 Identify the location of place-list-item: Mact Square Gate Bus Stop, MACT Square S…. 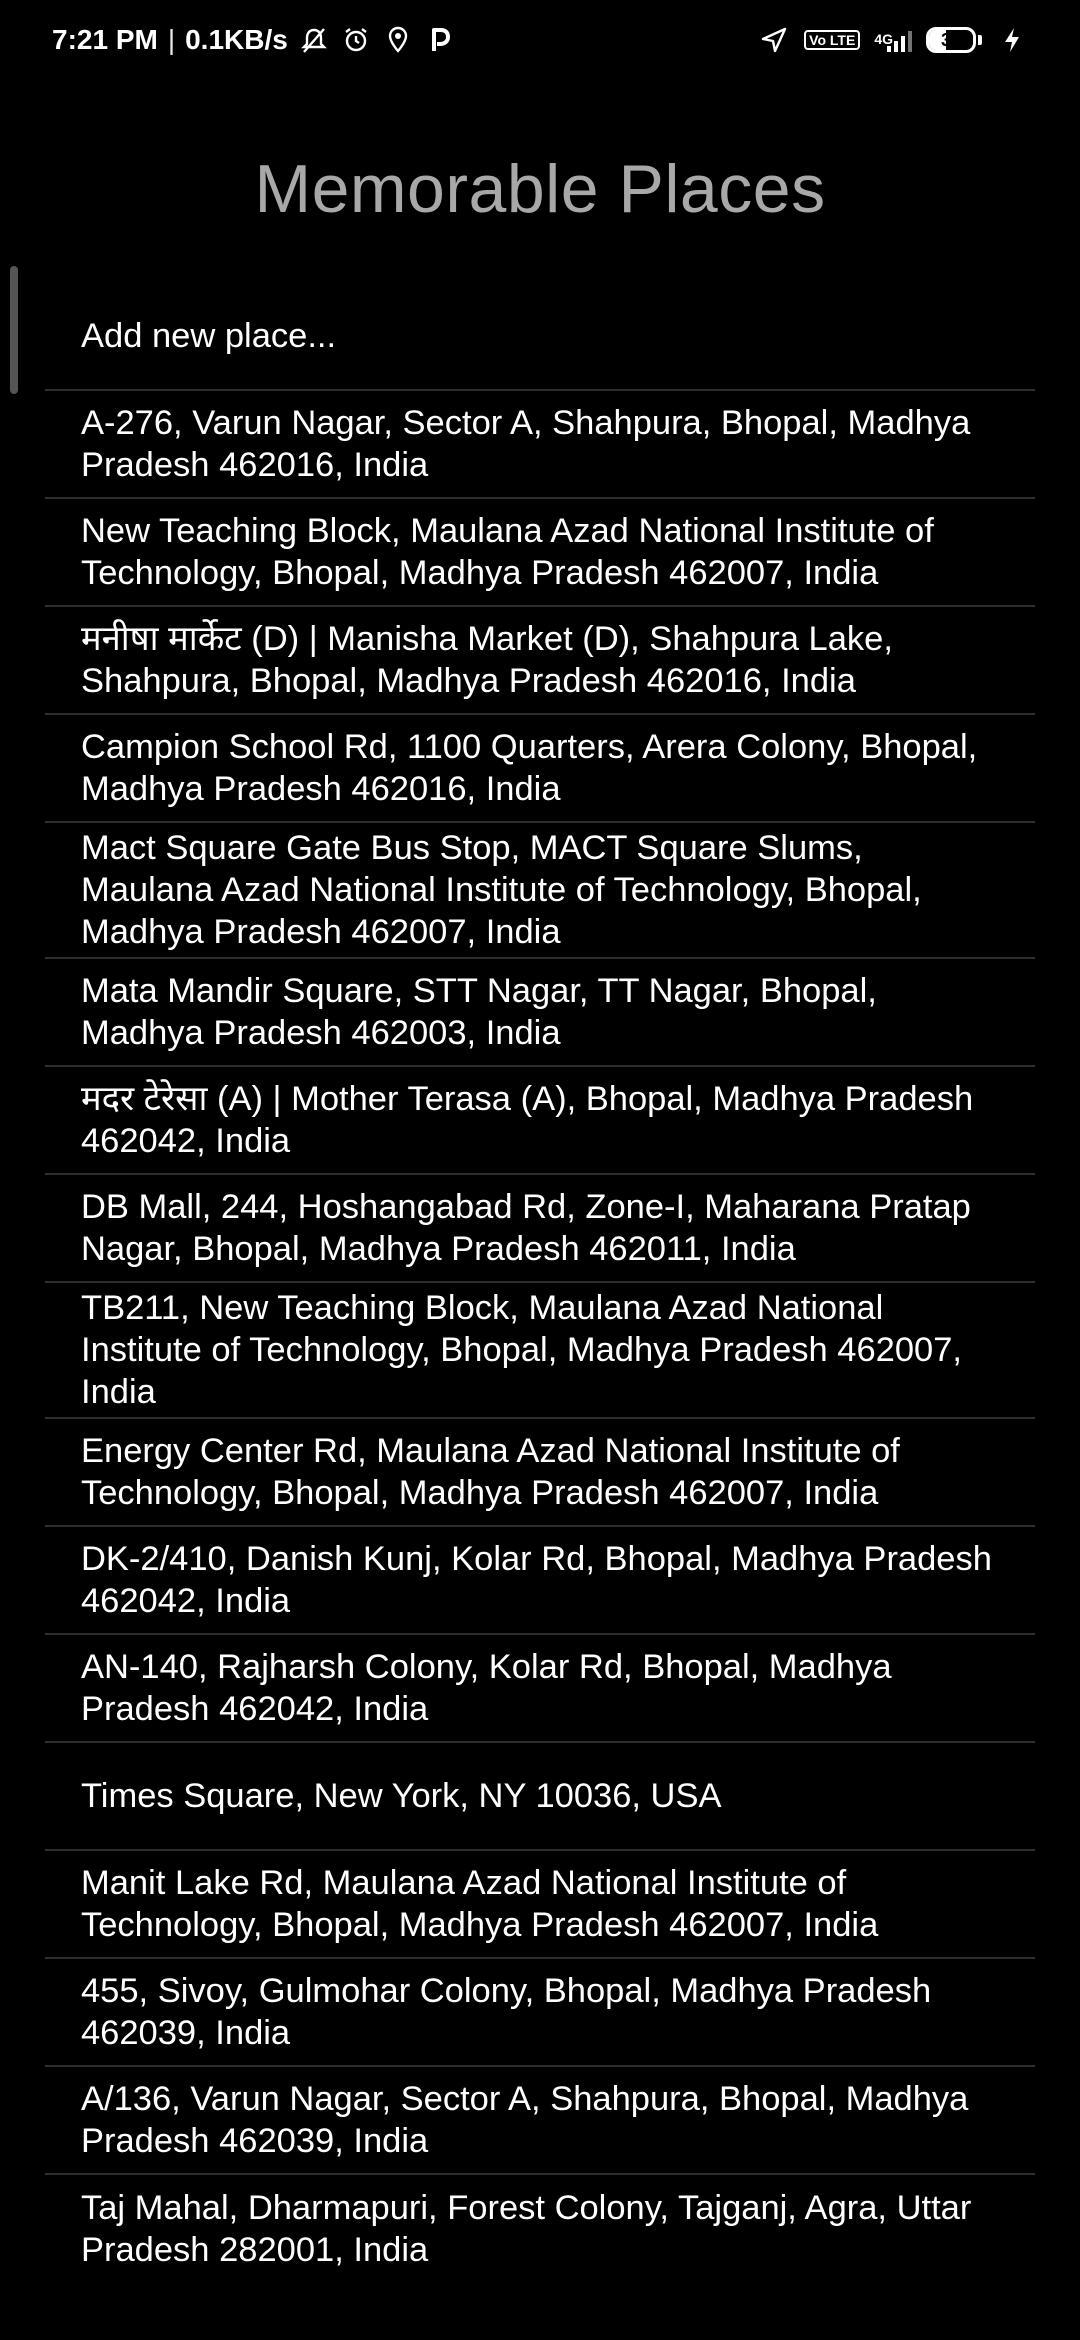
(540, 891).